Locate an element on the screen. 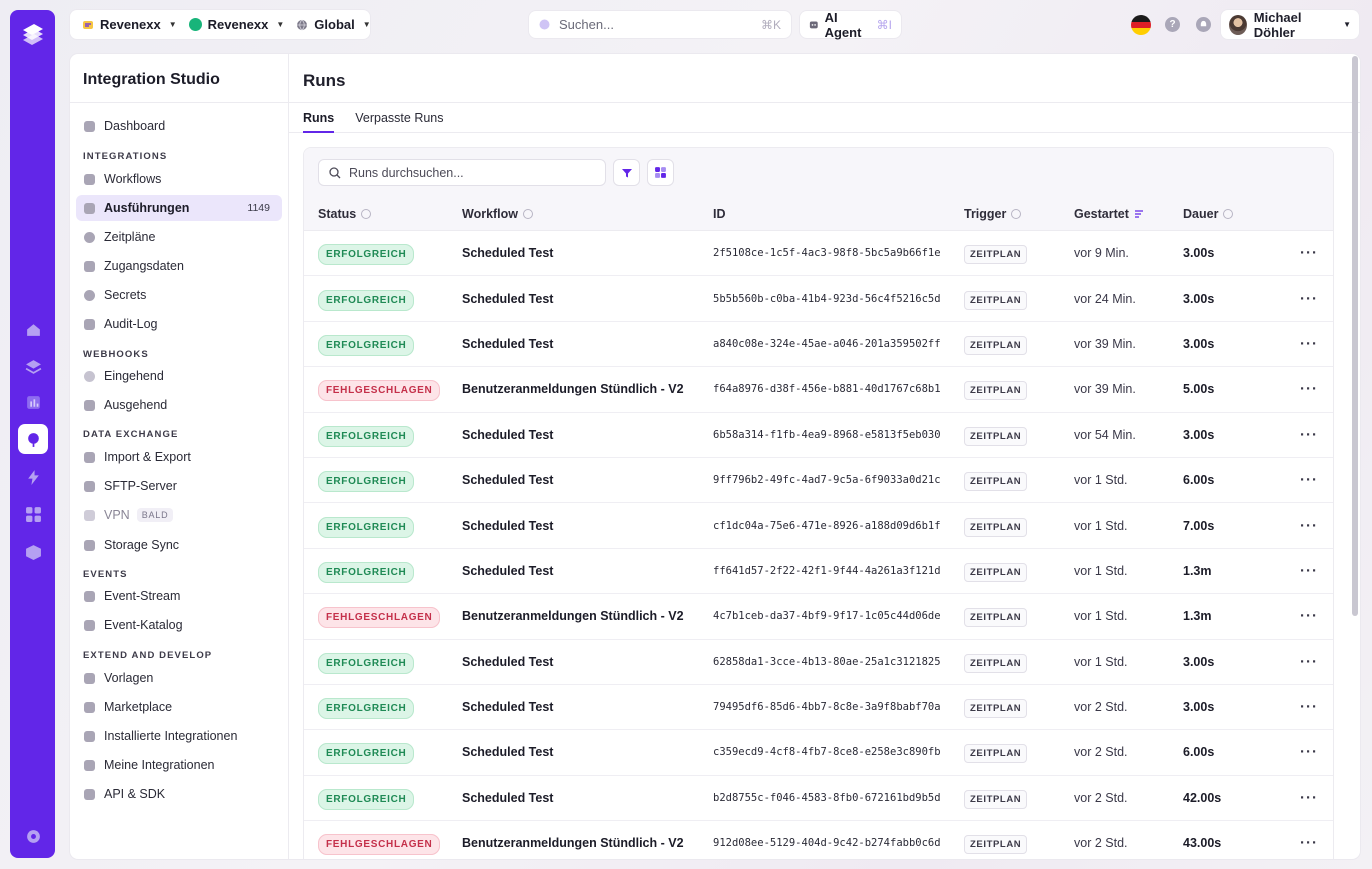 The width and height of the screenshot is (1372, 869). layers-icon is located at coordinates (33, 366).